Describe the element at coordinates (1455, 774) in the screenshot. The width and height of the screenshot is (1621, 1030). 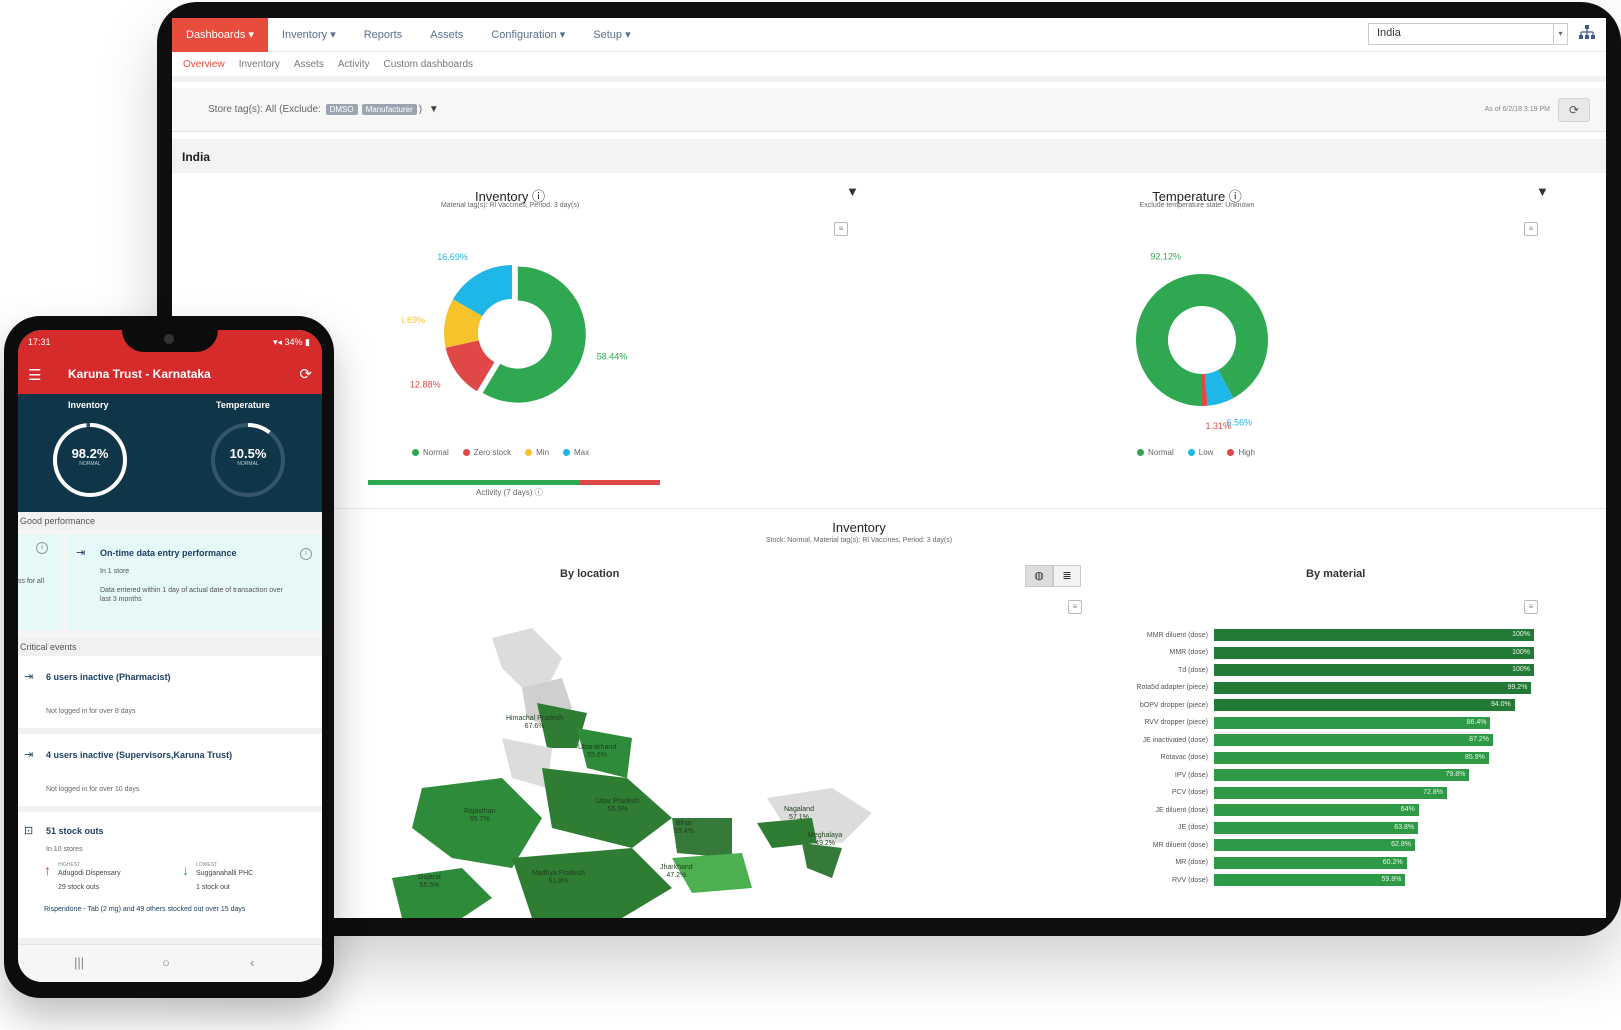
I see `bar-value: 79.8%` at that location.